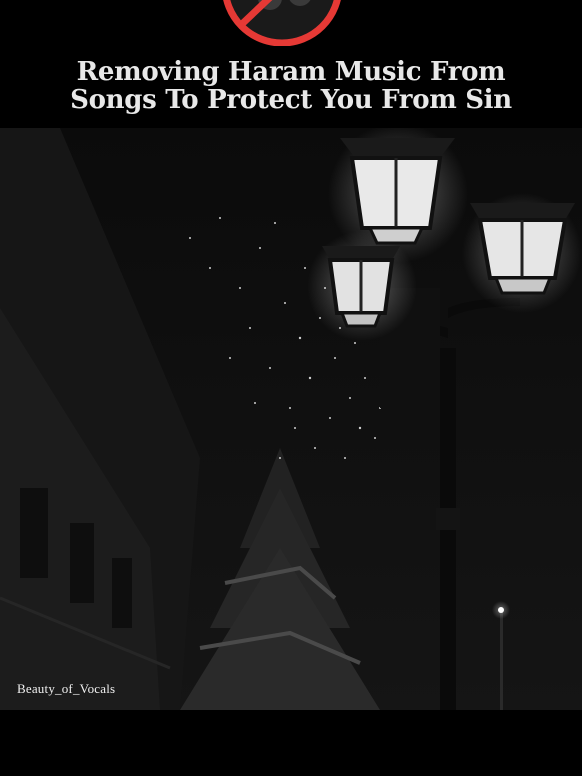 Image resolution: width=582 pixels, height=776 pixels. What do you see at coordinates (66, 688) in the screenshot?
I see `watermark: Beauty_of_Vocals` at bounding box center [66, 688].